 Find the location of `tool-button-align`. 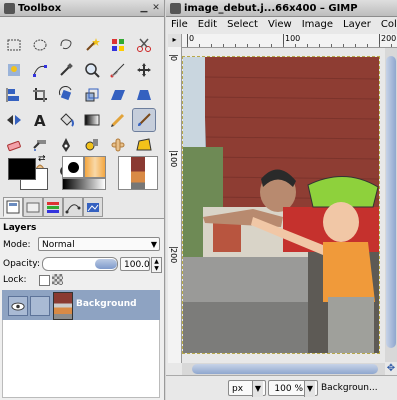

tool-button-align is located at coordinates (14, 95).